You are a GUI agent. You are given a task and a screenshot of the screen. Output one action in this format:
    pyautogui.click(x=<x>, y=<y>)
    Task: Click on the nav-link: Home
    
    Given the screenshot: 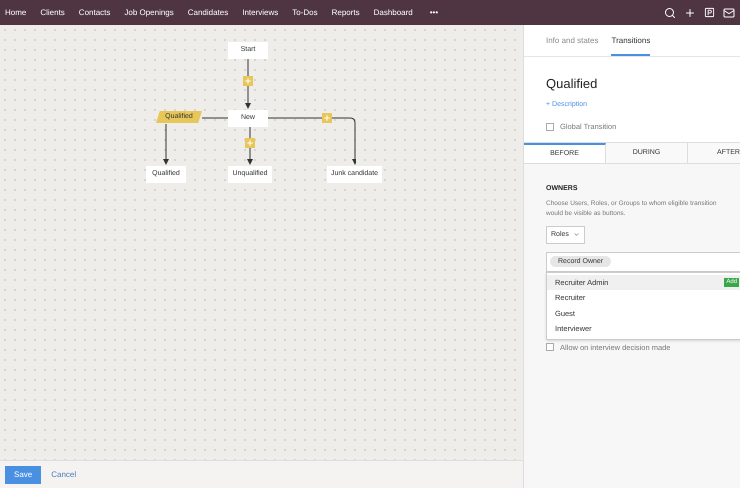 What is the action you would take?
    pyautogui.click(x=15, y=12)
    